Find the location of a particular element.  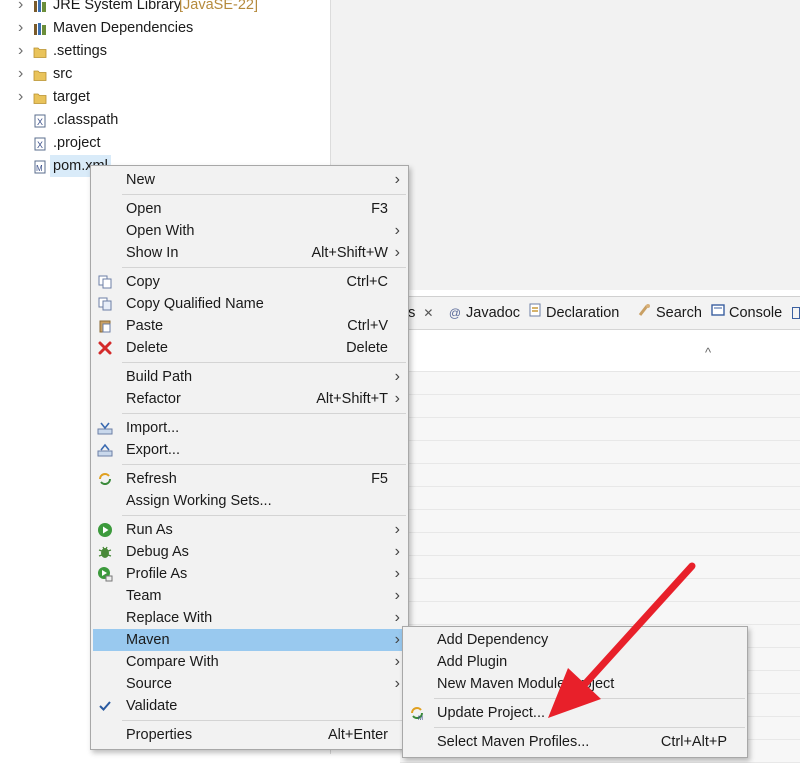

menu-item-team: Team › is located at coordinates (249, 596).